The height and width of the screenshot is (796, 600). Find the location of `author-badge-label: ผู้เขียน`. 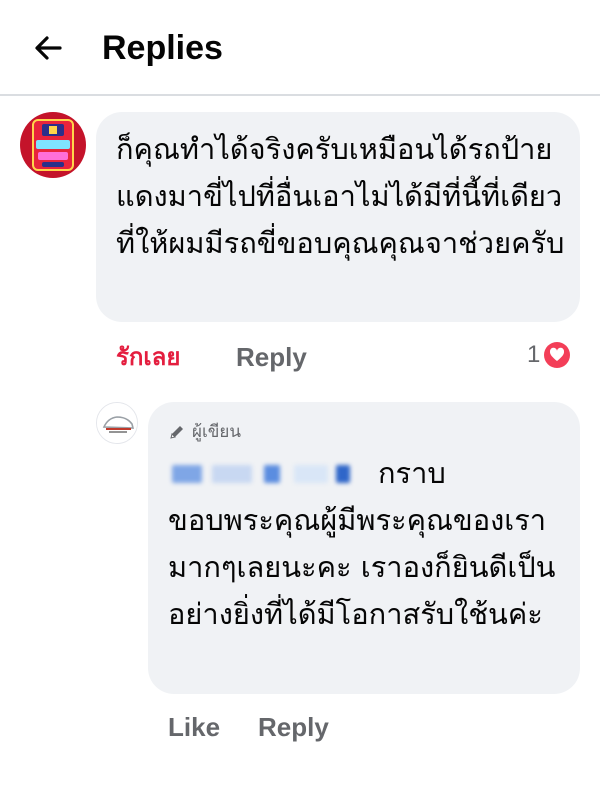

author-badge-label: ผู้เขียน is located at coordinates (216, 432).